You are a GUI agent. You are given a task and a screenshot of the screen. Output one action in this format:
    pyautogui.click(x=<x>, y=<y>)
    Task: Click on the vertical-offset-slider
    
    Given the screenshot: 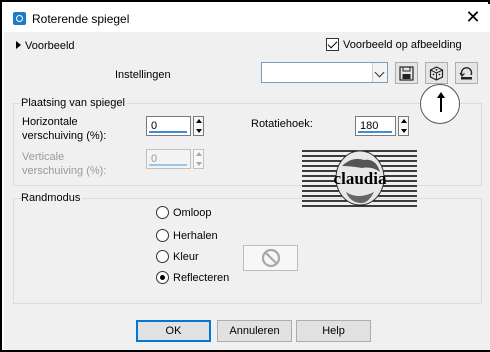 What is the action you would take?
    pyautogui.click(x=168, y=165)
    